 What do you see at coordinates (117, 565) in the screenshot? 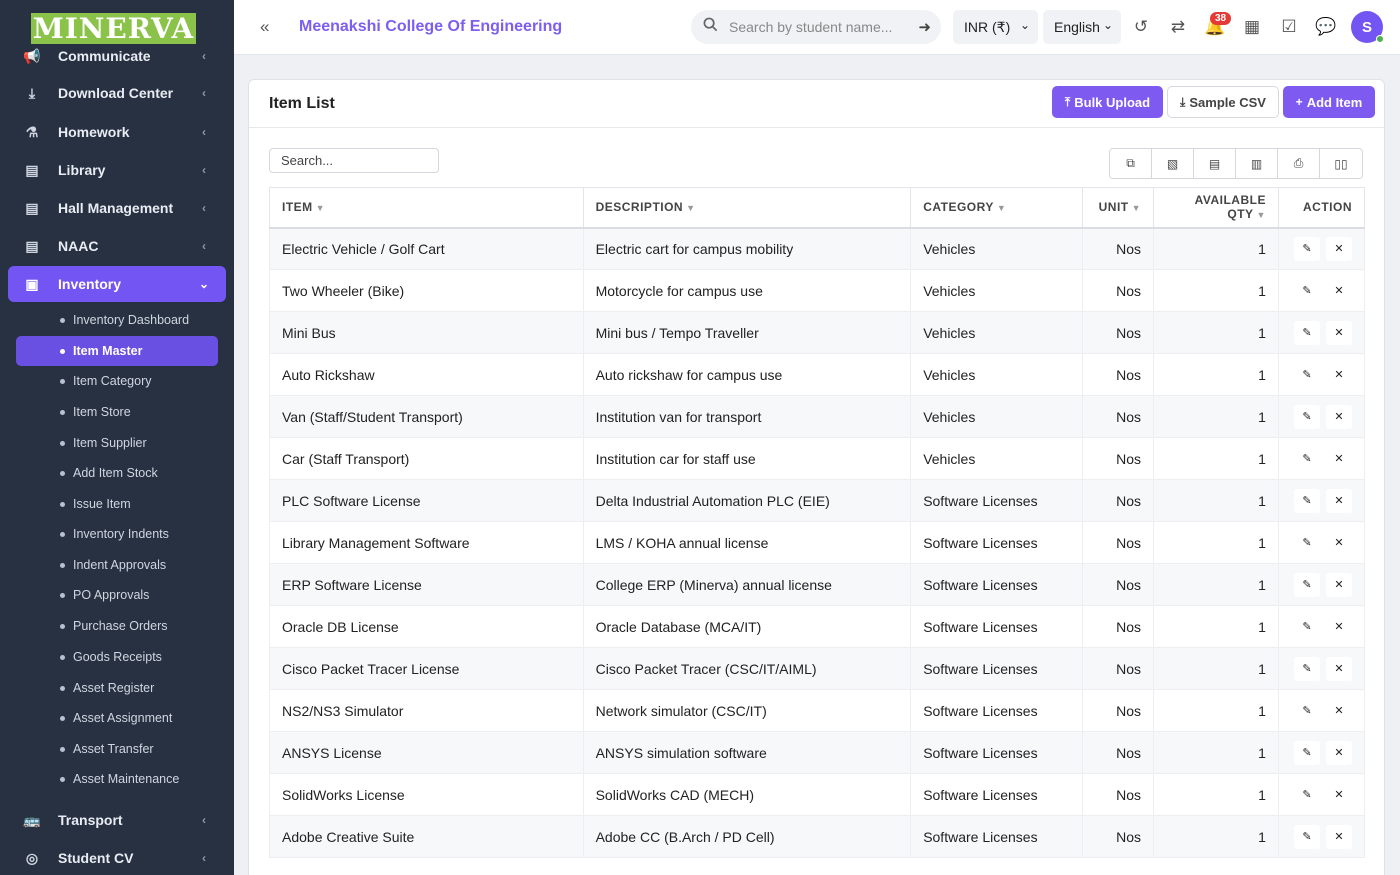
I see `sidebar-sub-indent-approvals: Indent Approvals` at bounding box center [117, 565].